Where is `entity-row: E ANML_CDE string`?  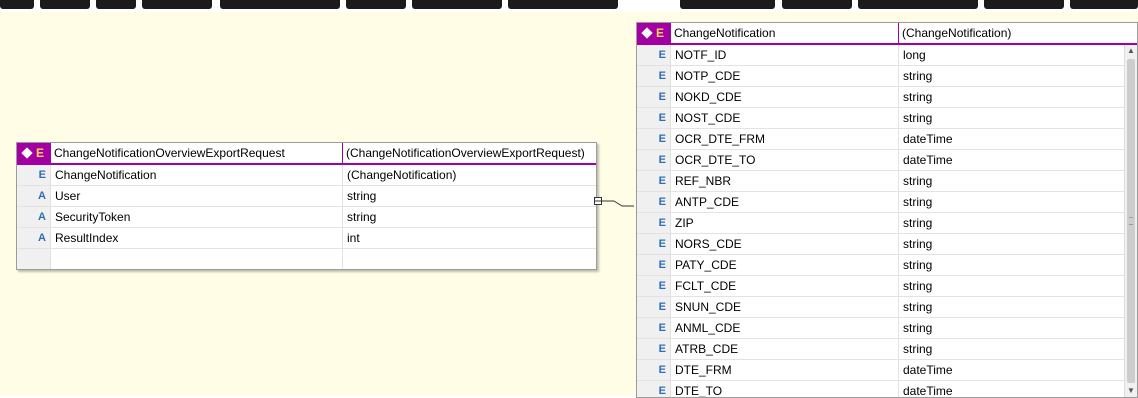
entity-row: E ANML_CDE string is located at coordinates (887, 328).